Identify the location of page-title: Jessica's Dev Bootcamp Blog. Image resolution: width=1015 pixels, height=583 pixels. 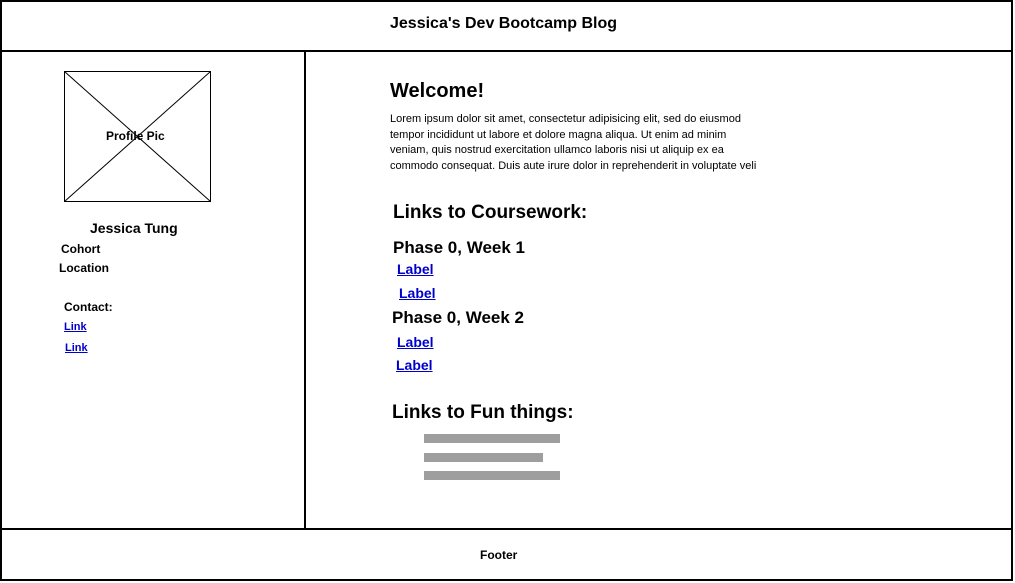
(503, 23).